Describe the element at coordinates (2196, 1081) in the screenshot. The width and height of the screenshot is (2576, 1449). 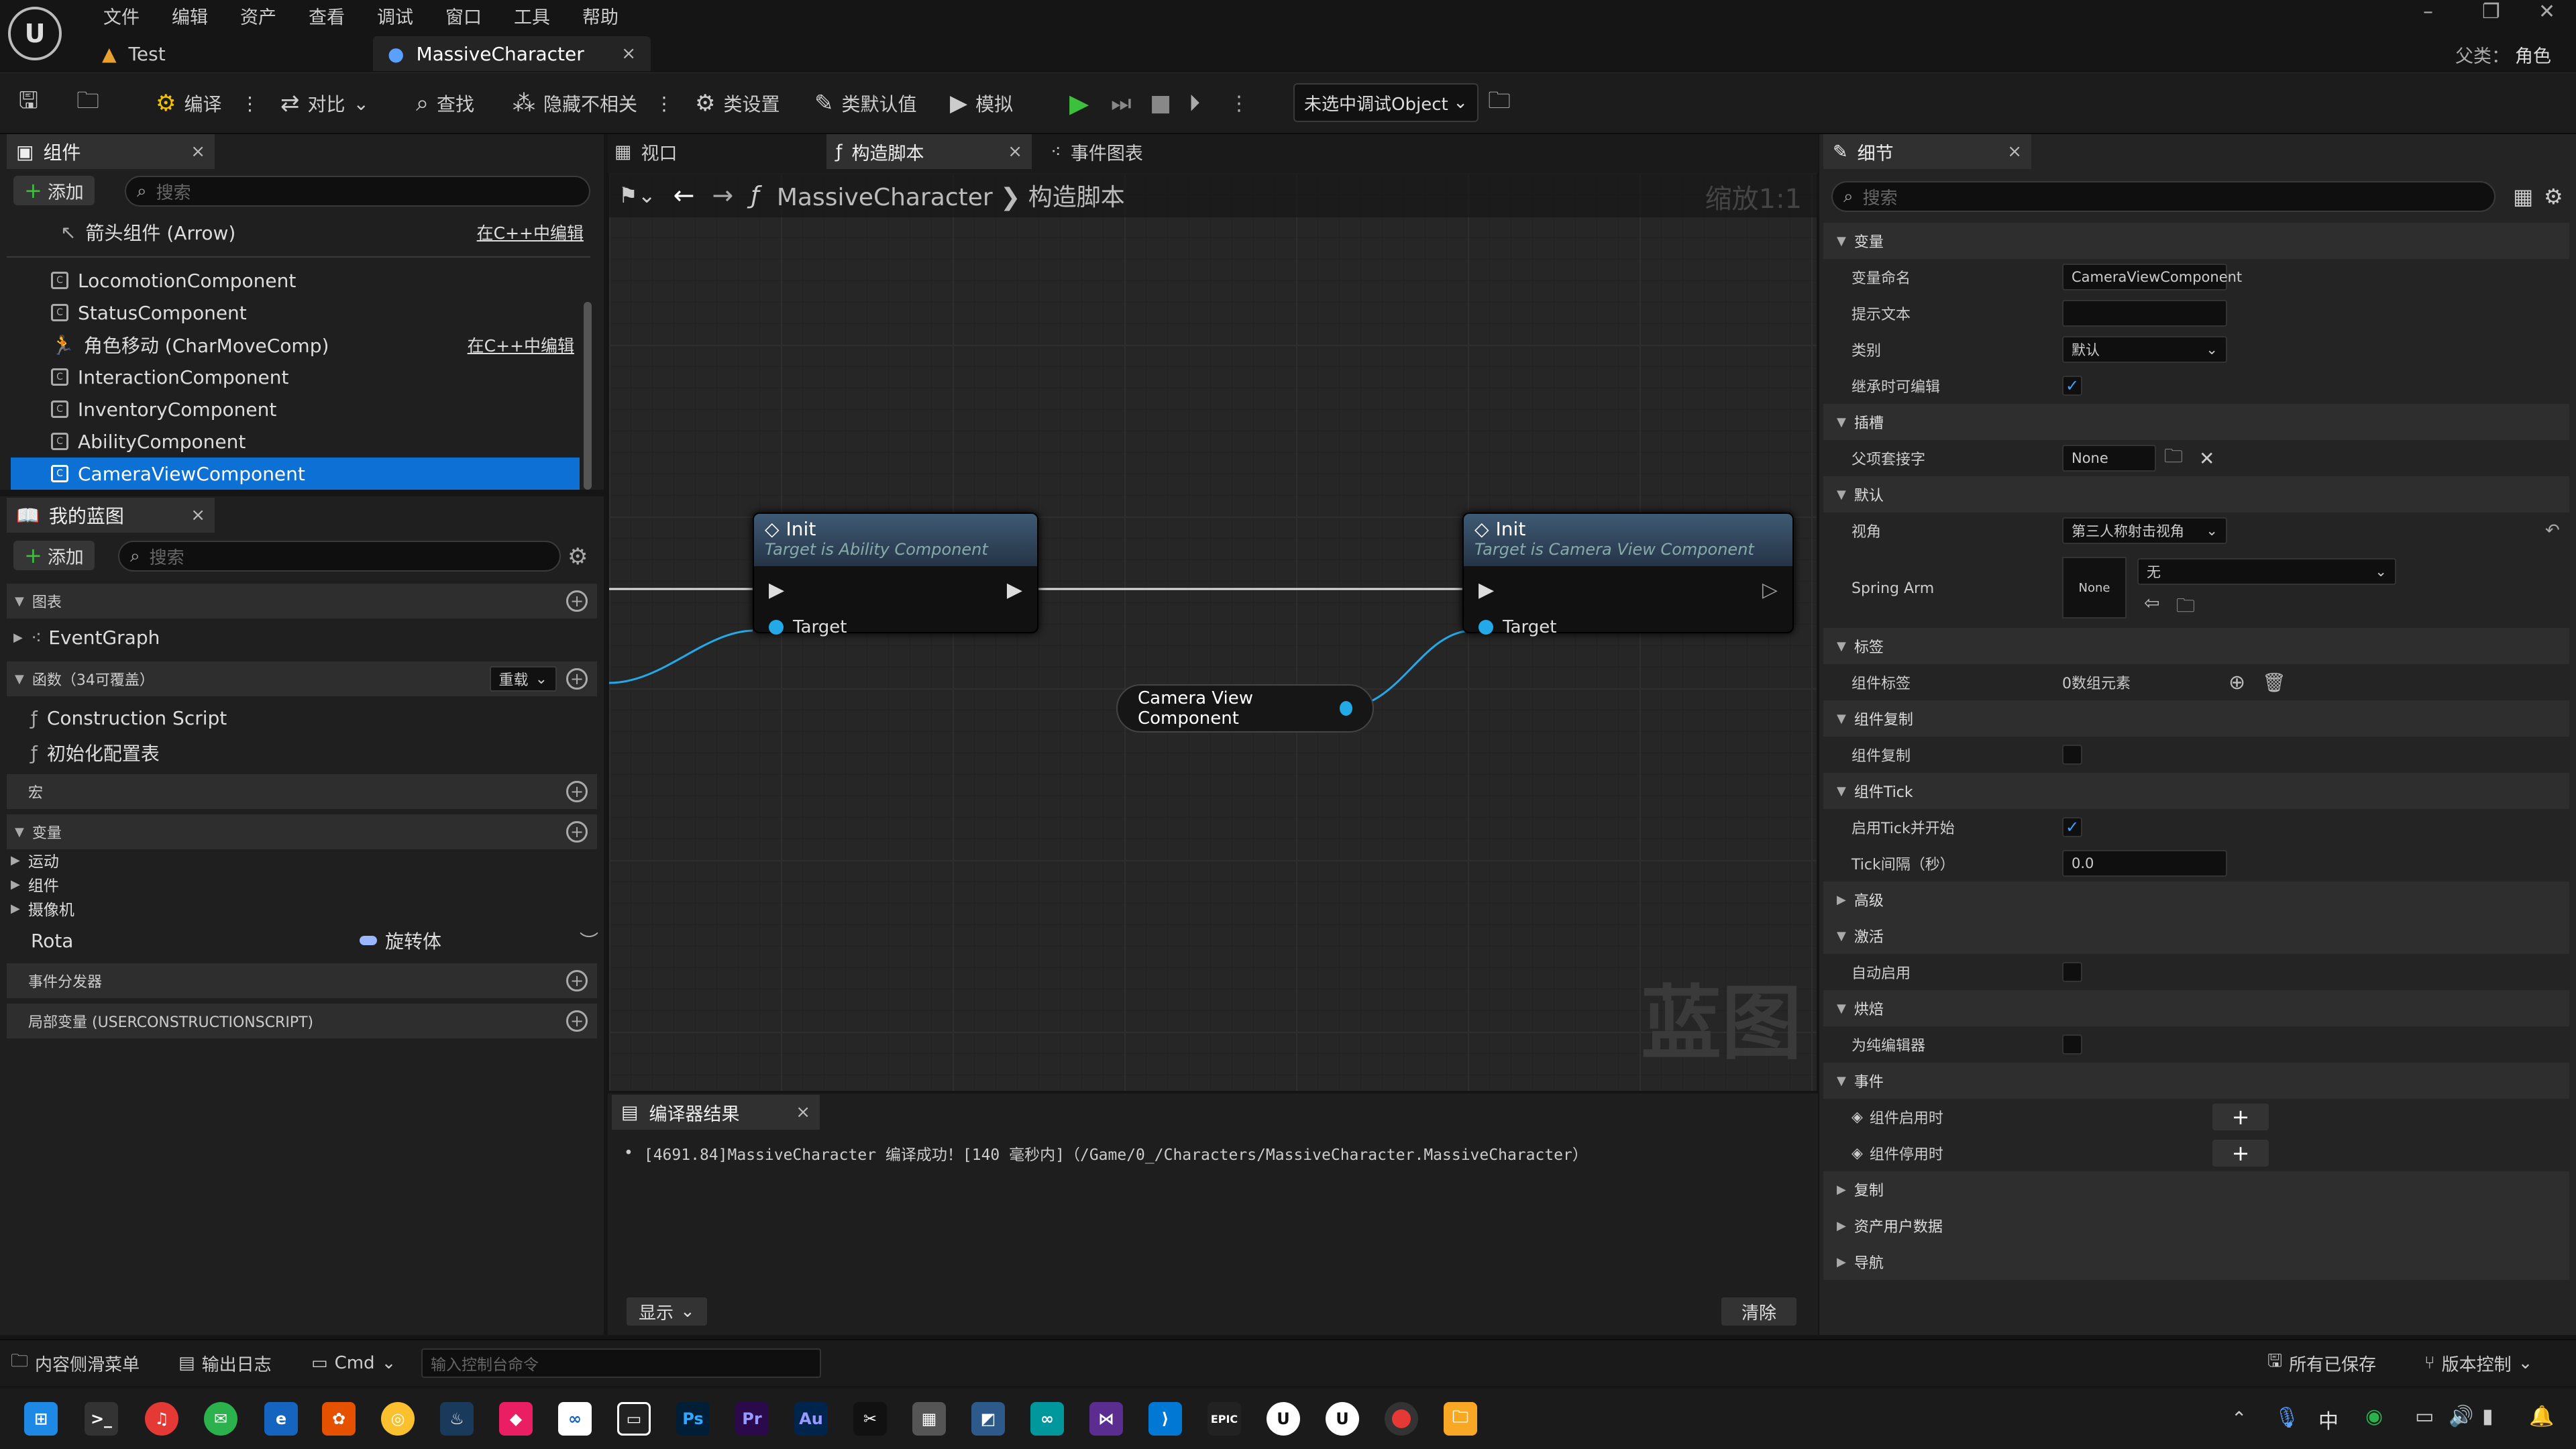
I see `details-category-events: ▼ 事件` at that location.